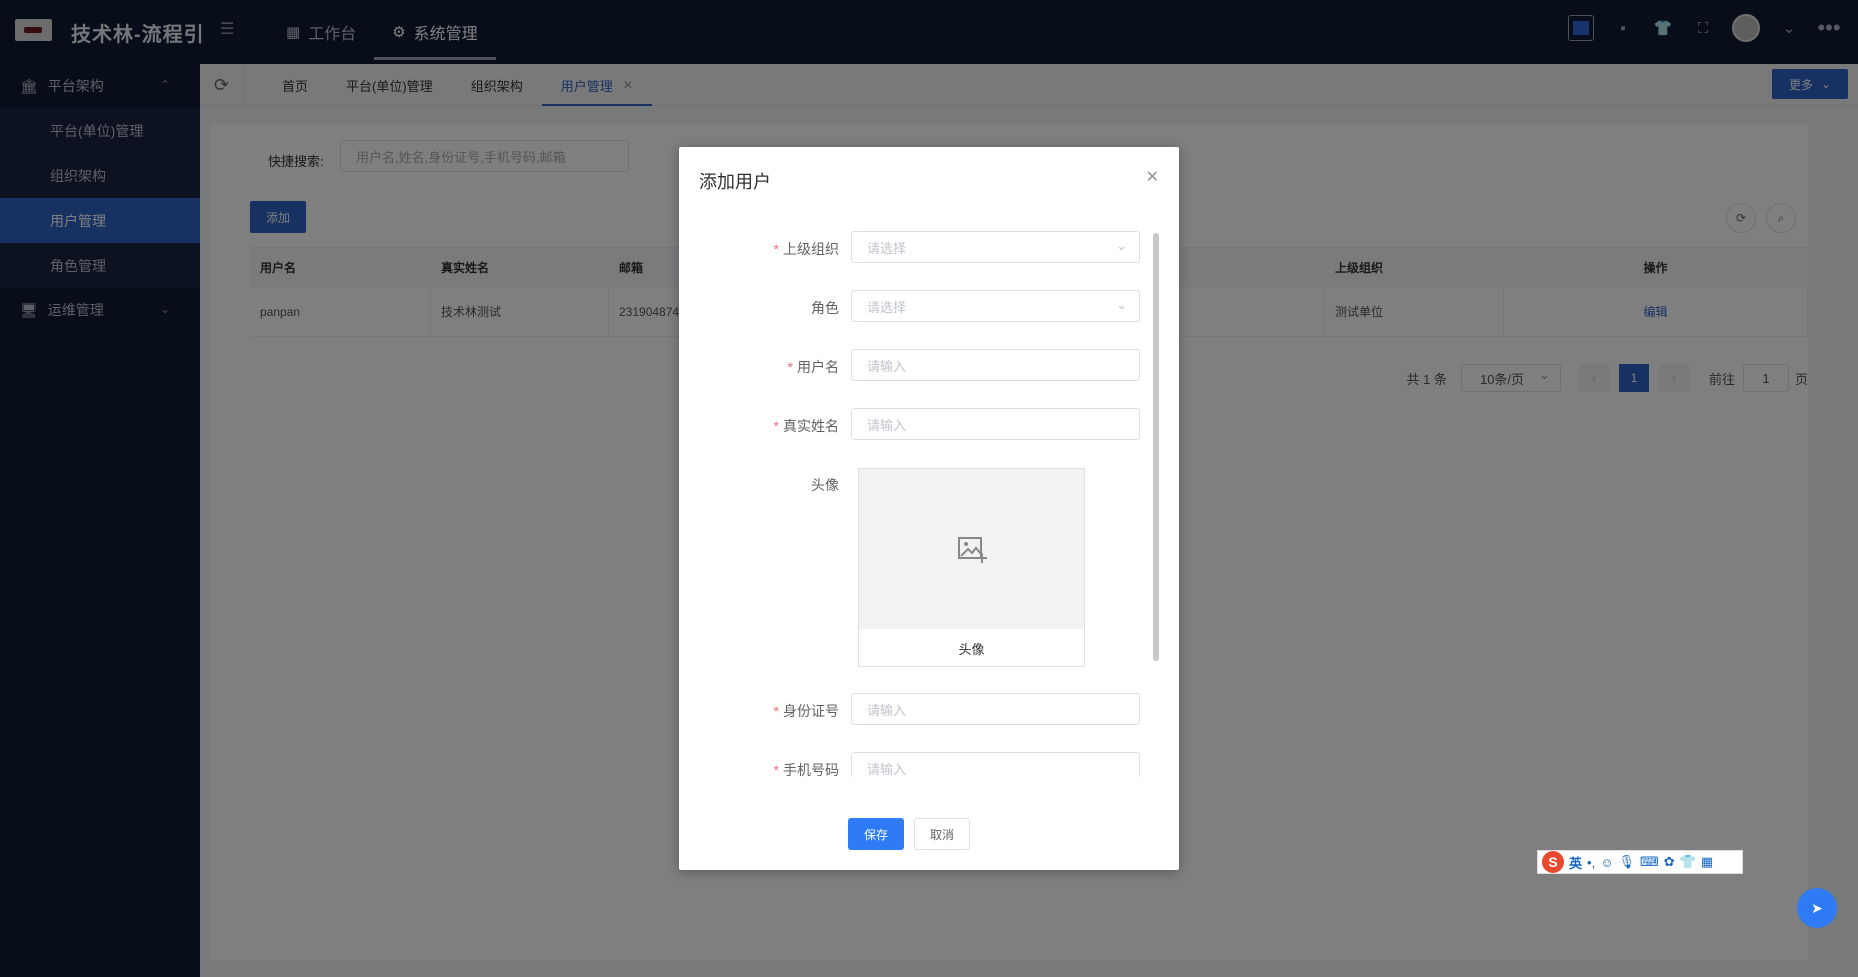 This screenshot has width=1858, height=977. Describe the element at coordinates (995, 764) in the screenshot. I see `phone-input: 请输入` at that location.